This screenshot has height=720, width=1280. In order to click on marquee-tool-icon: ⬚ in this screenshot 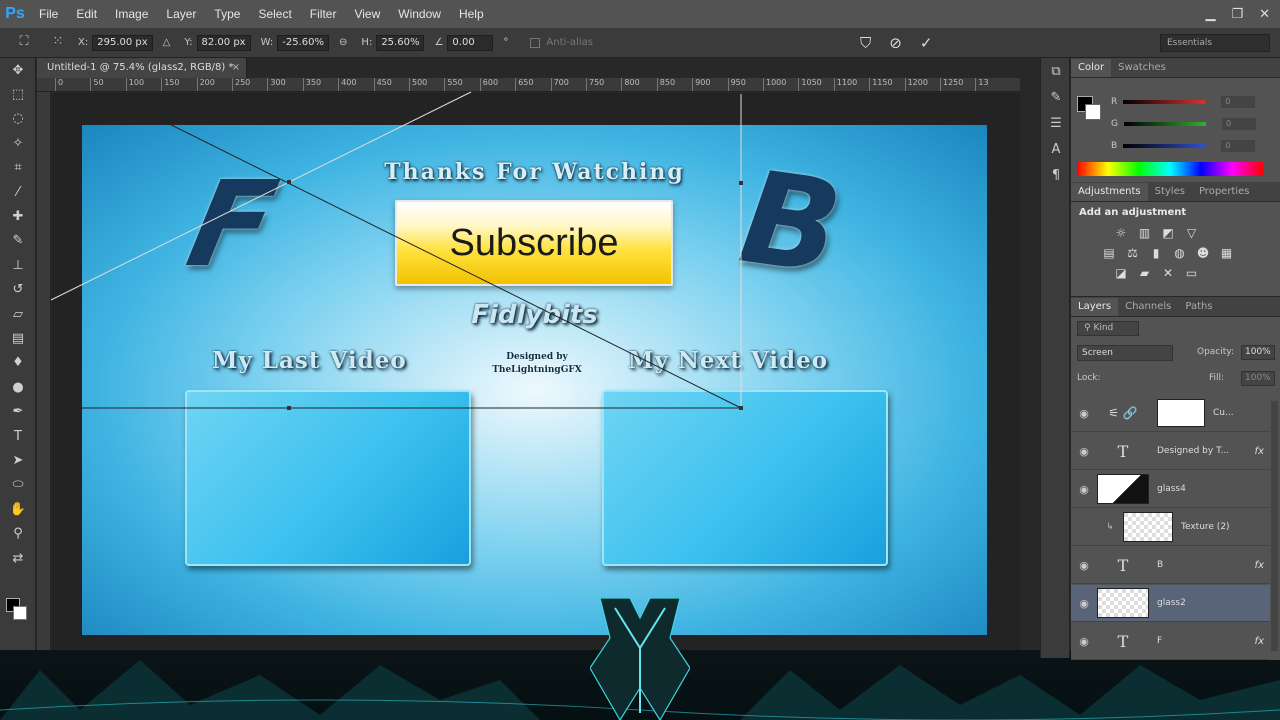, I will do `click(18, 94)`.